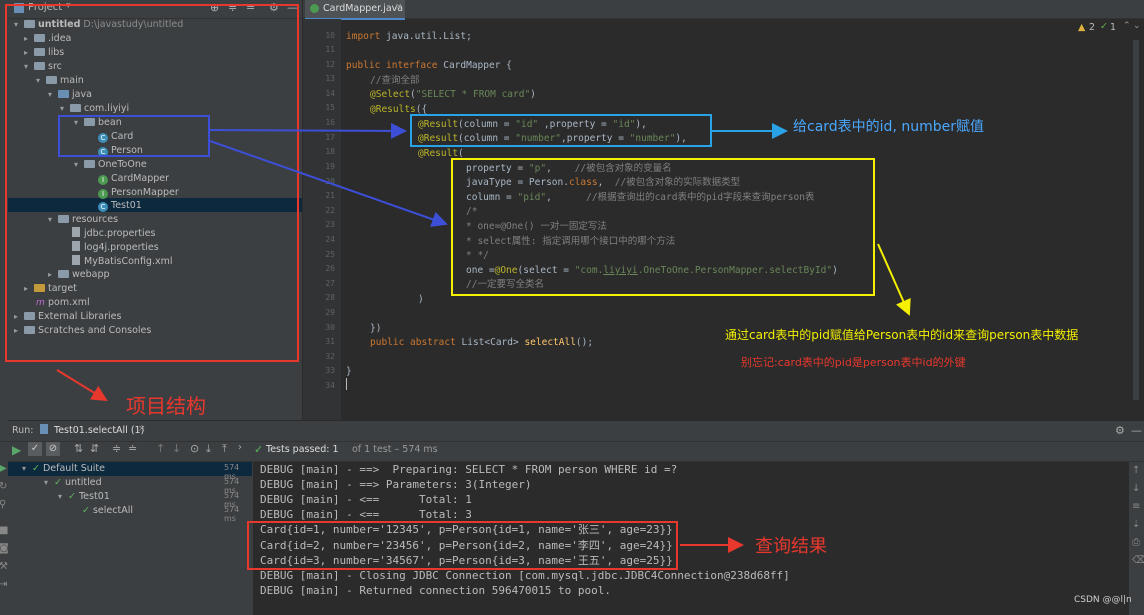 The width and height of the screenshot is (1144, 615). Describe the element at coordinates (894, 279) in the screenshot. I see `arrow-to-yellow-note` at that location.